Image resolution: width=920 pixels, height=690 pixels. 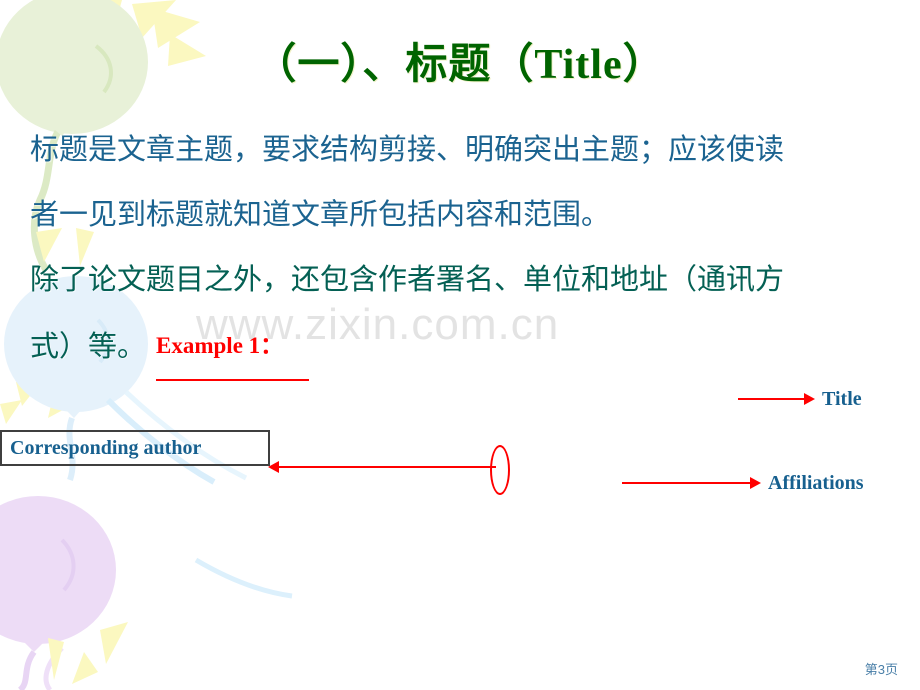 What do you see at coordinates (320, 215) in the screenshot?
I see `body-line-2: 者一见到标题就知道文章所包括内容和范围。` at bounding box center [320, 215].